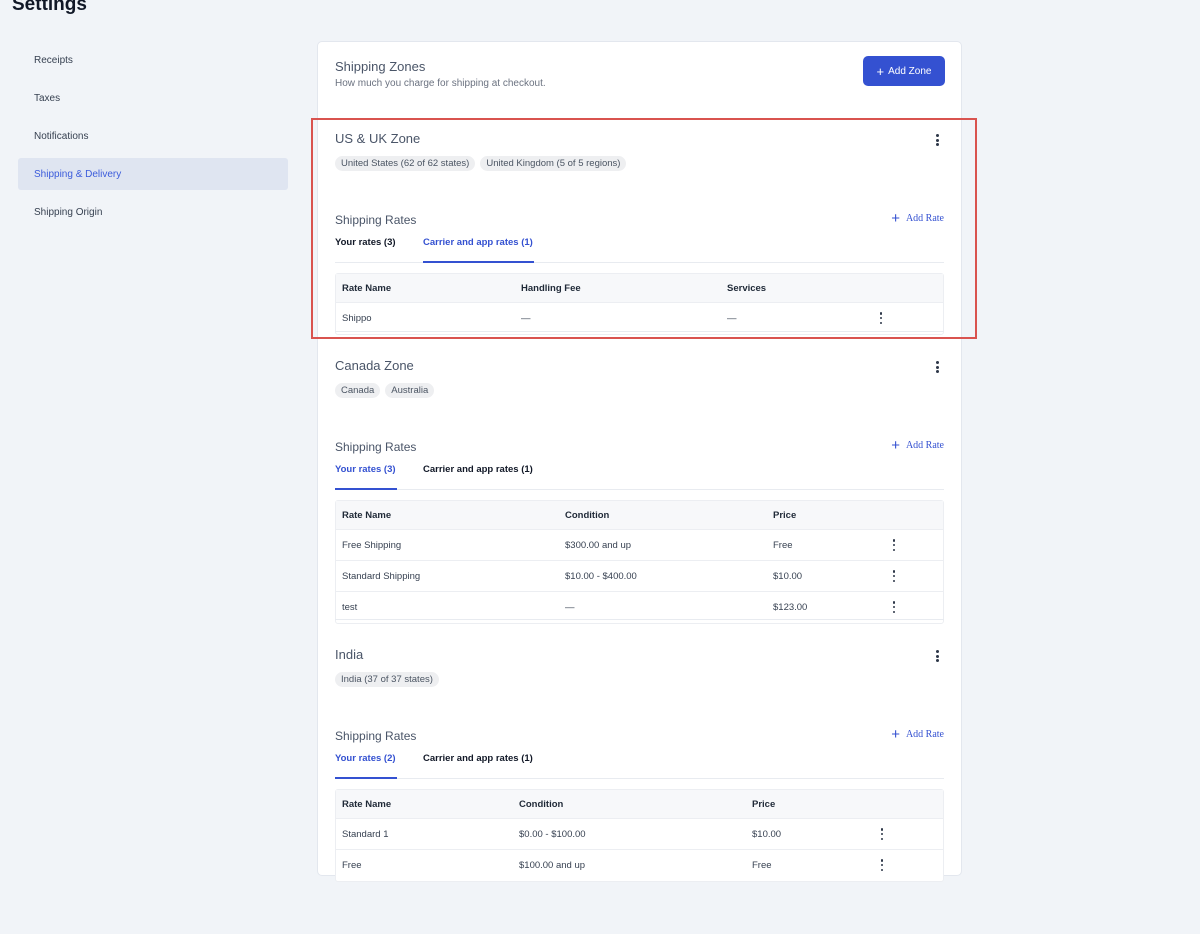 Image resolution: width=1200 pixels, height=934 pixels. Describe the element at coordinates (639, 477) in the screenshot. I see `rate-tabs: Your rates (3) Carrier and app rates (1)` at that location.